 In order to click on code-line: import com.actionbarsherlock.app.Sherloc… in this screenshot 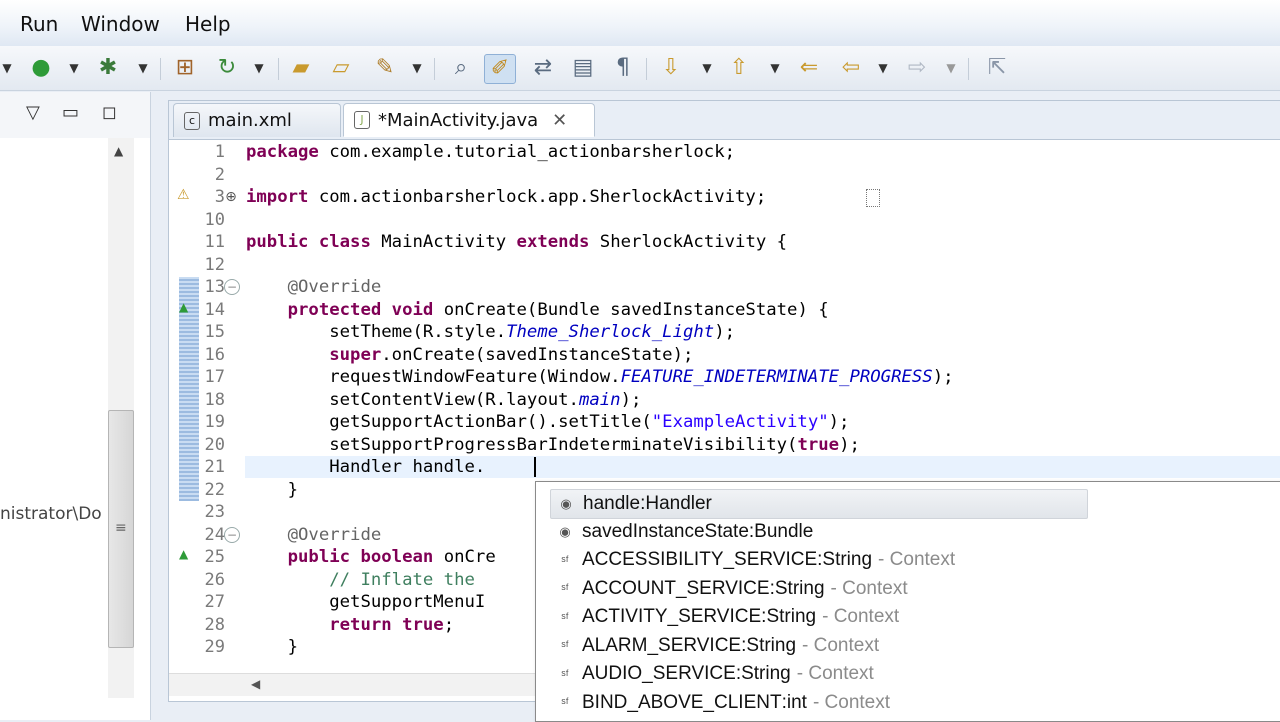, I will do `click(506, 197)`.